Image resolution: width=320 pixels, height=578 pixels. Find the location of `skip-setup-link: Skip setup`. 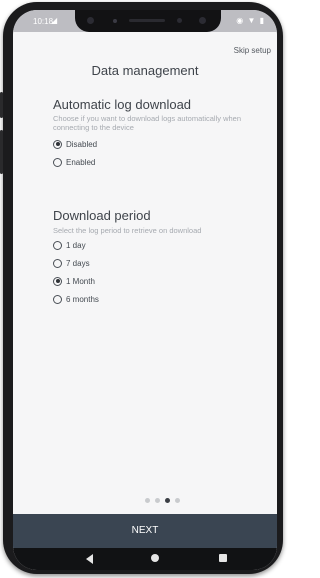

skip-setup-link: Skip setup is located at coordinates (252, 50).